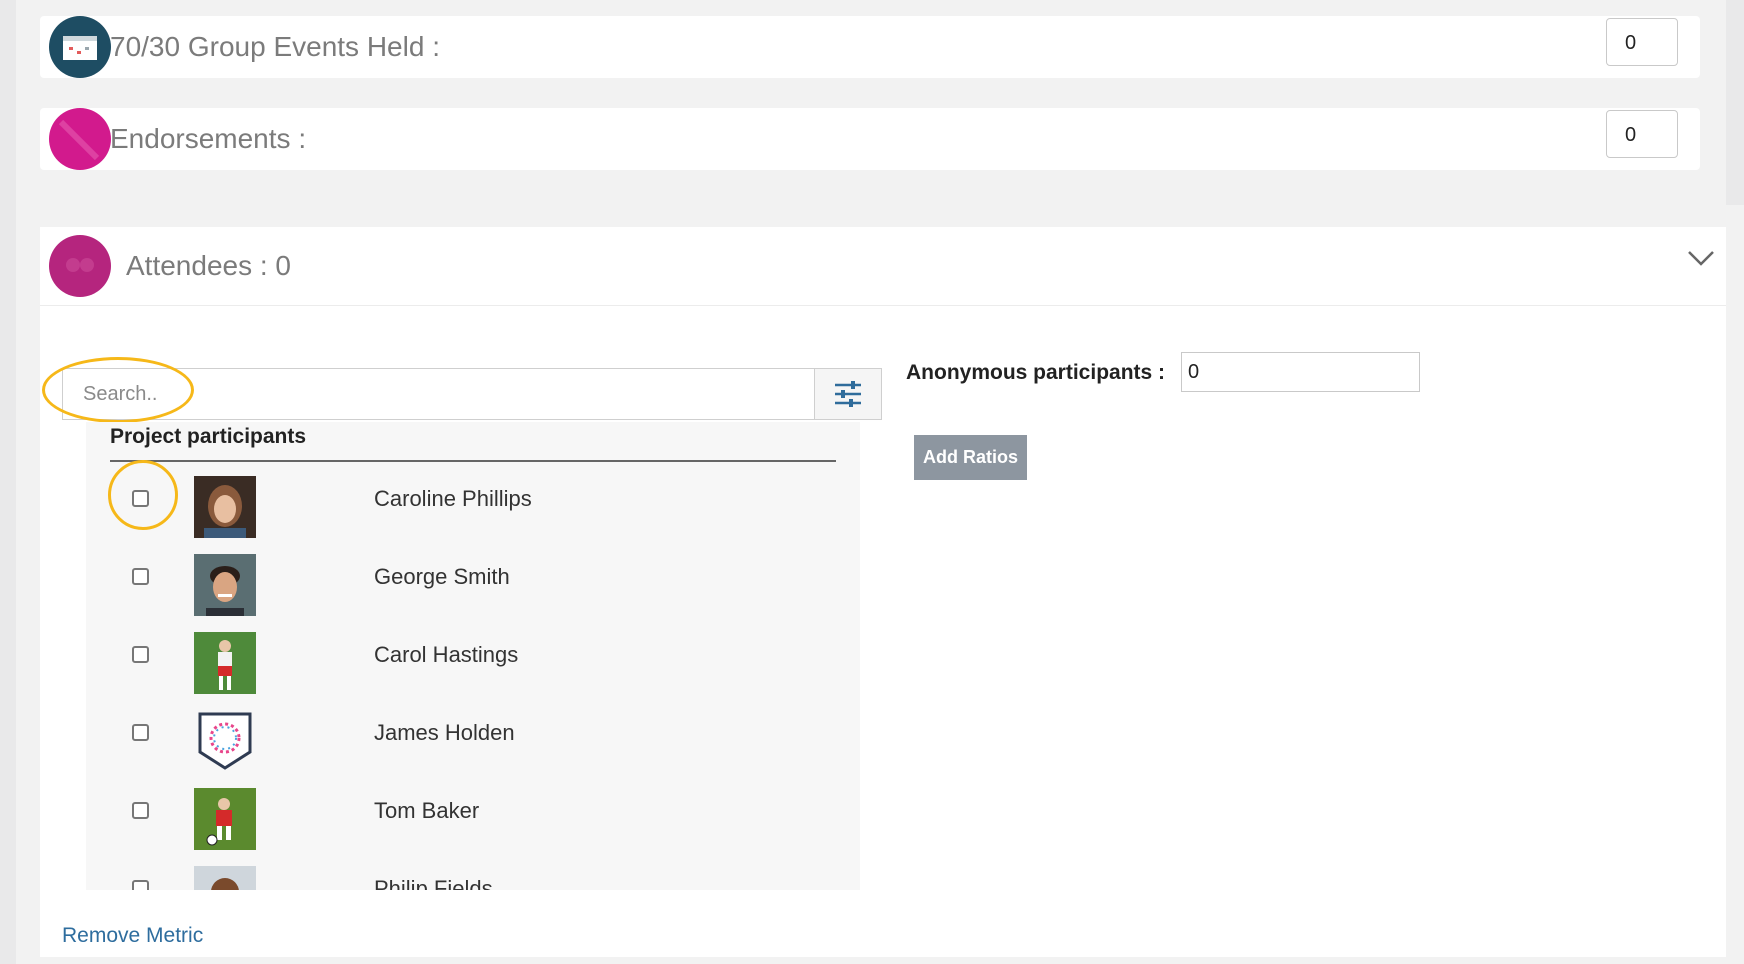 Image resolution: width=1744 pixels, height=964 pixels. Describe the element at coordinates (446, 654) in the screenshot. I see `participant-name: Carol Hastings` at that location.